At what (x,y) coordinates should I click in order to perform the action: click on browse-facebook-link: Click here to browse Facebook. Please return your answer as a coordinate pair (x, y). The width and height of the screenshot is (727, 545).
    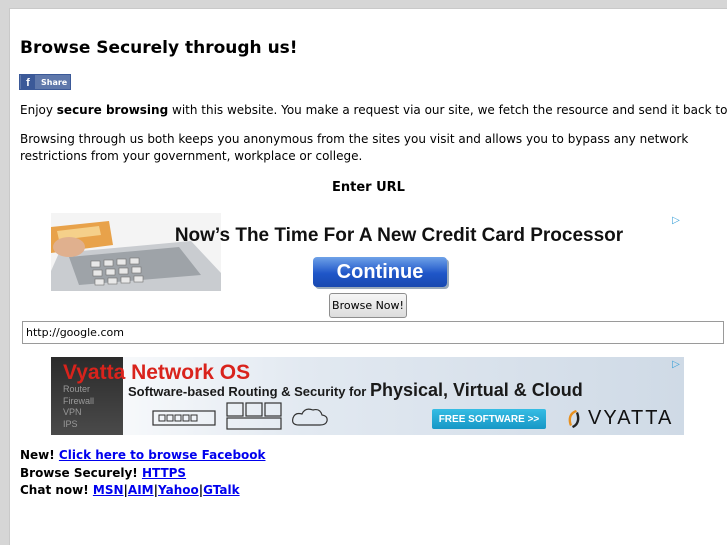
    Looking at the image, I should click on (162, 455).